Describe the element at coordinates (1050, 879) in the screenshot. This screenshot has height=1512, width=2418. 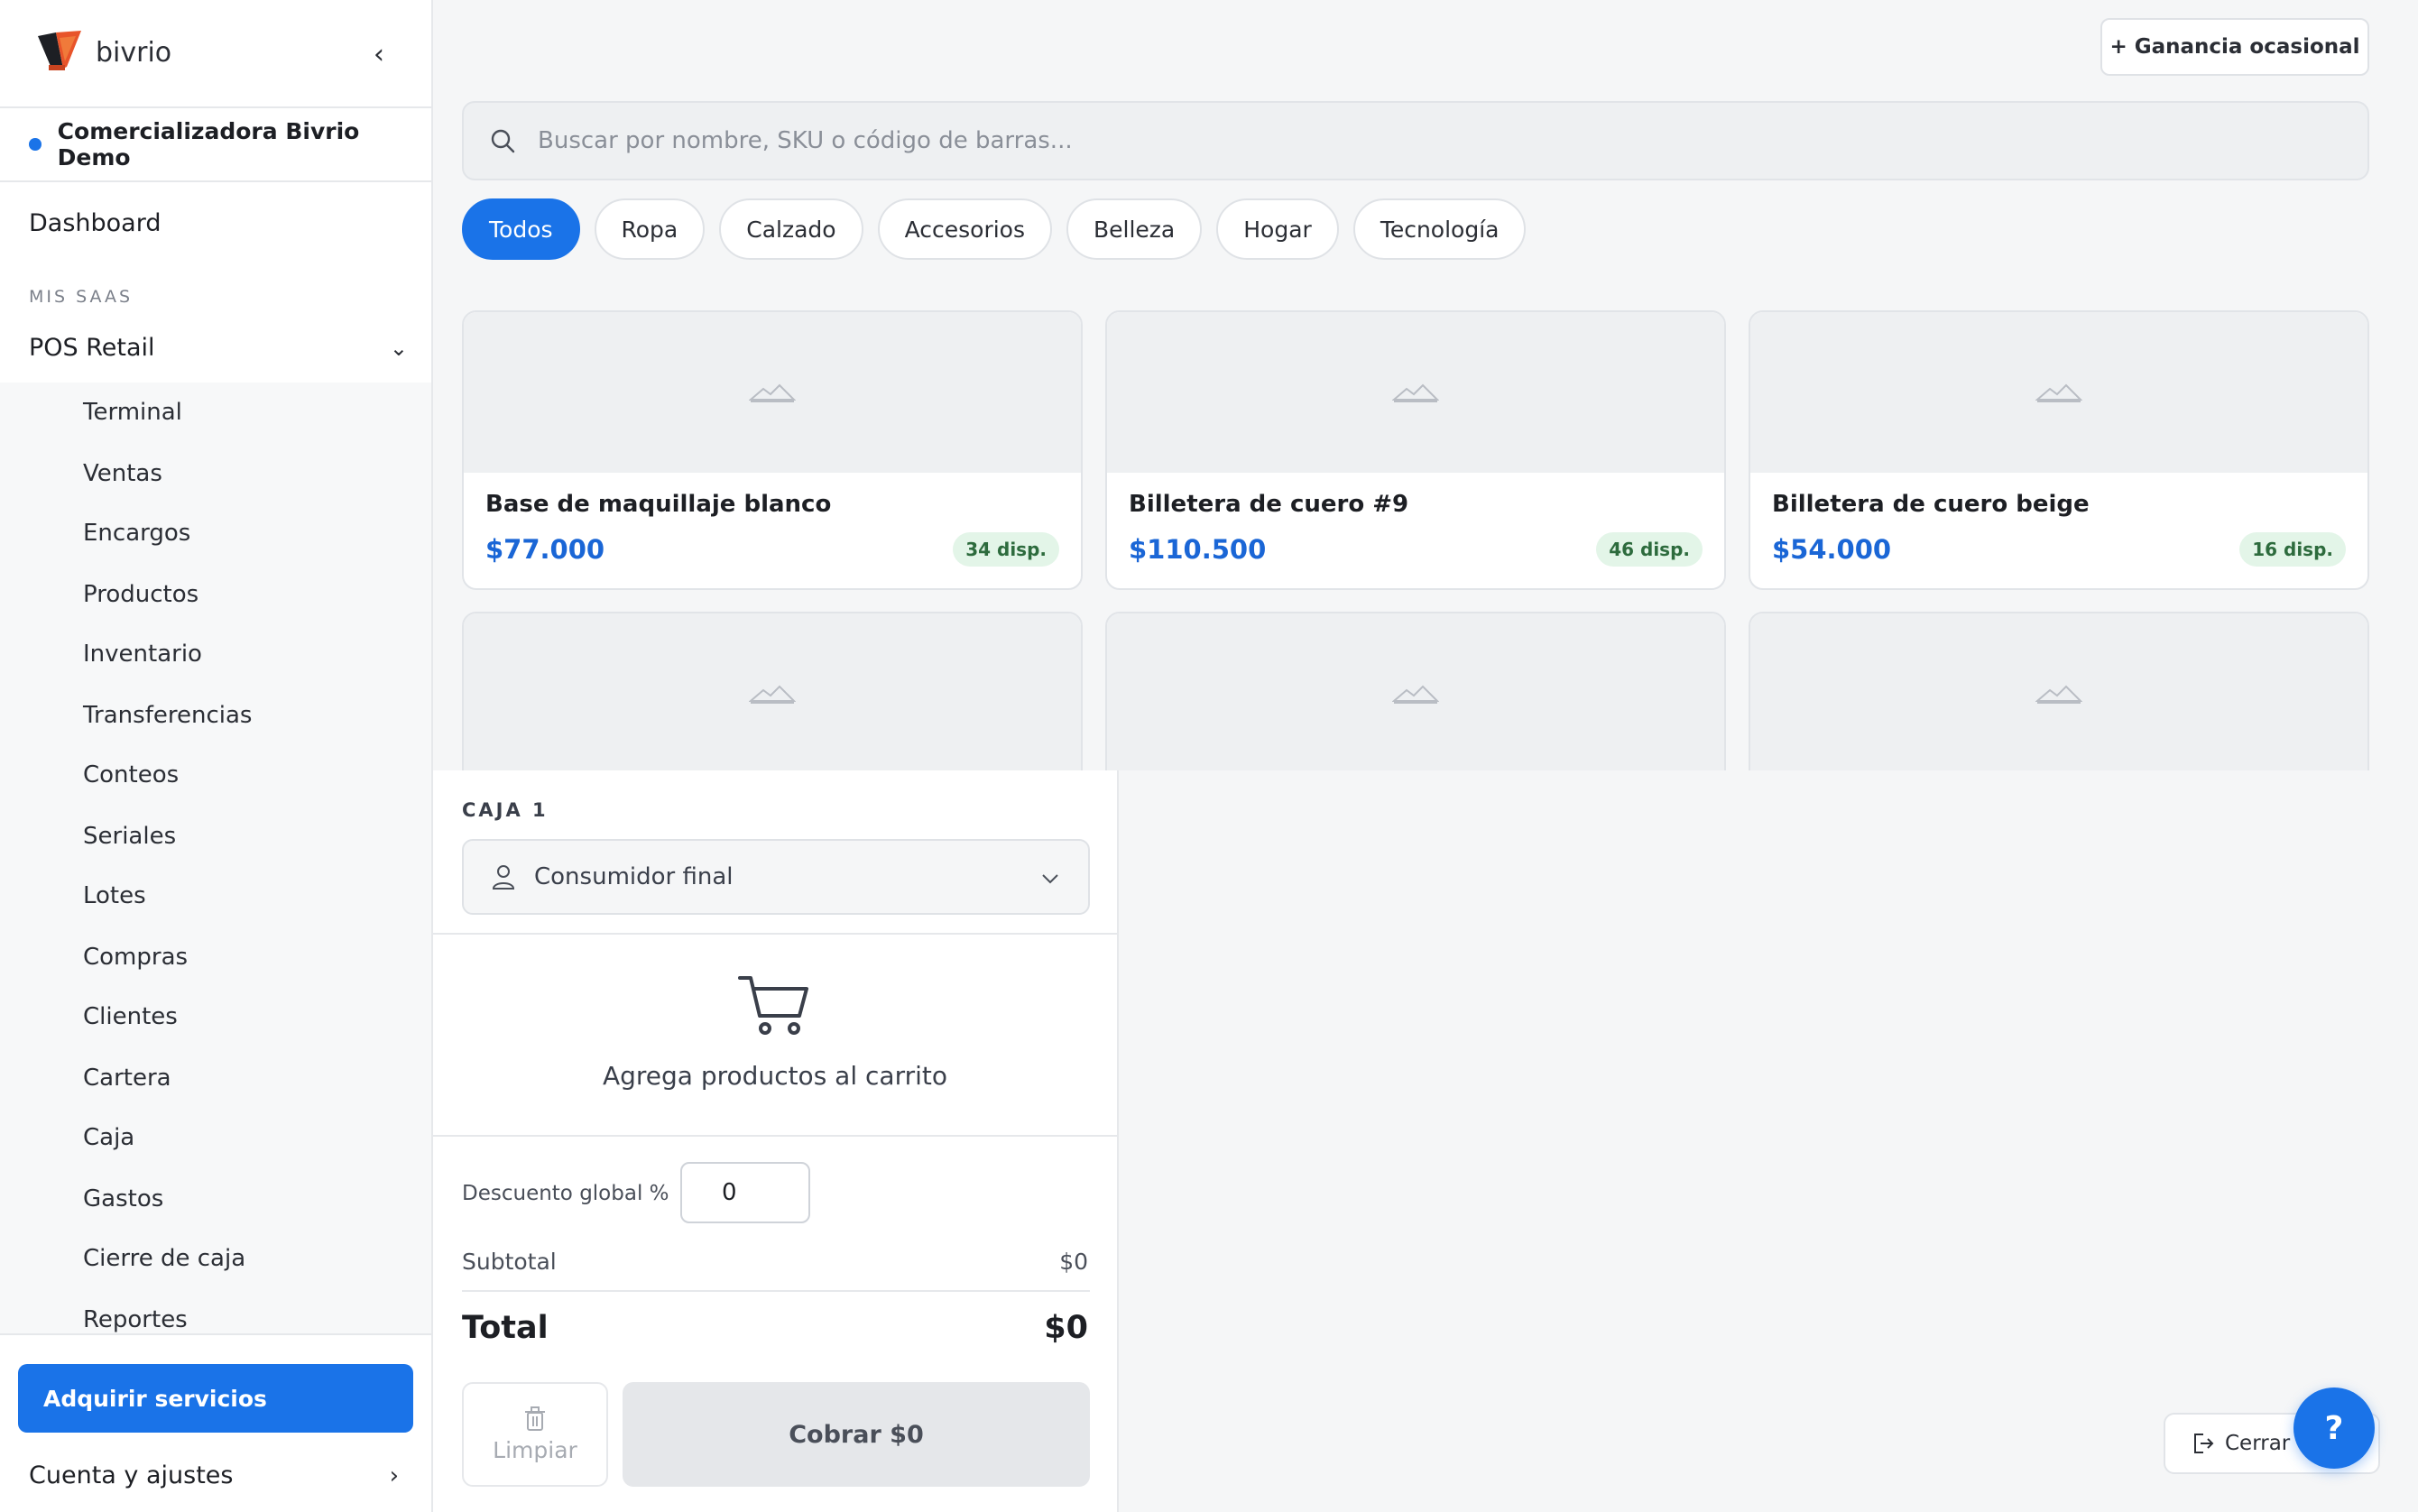
I see `chevron-down-icon` at that location.